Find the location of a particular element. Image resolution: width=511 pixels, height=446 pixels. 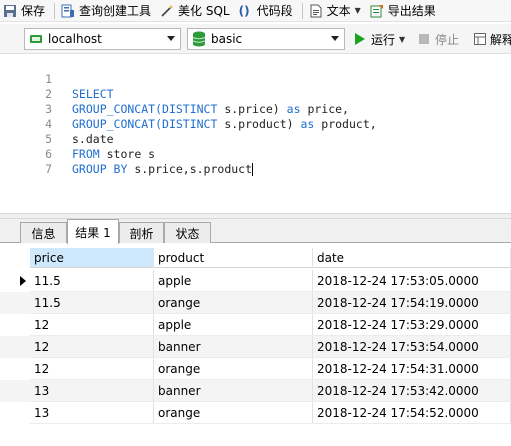

save-icon is located at coordinates (10, 11).